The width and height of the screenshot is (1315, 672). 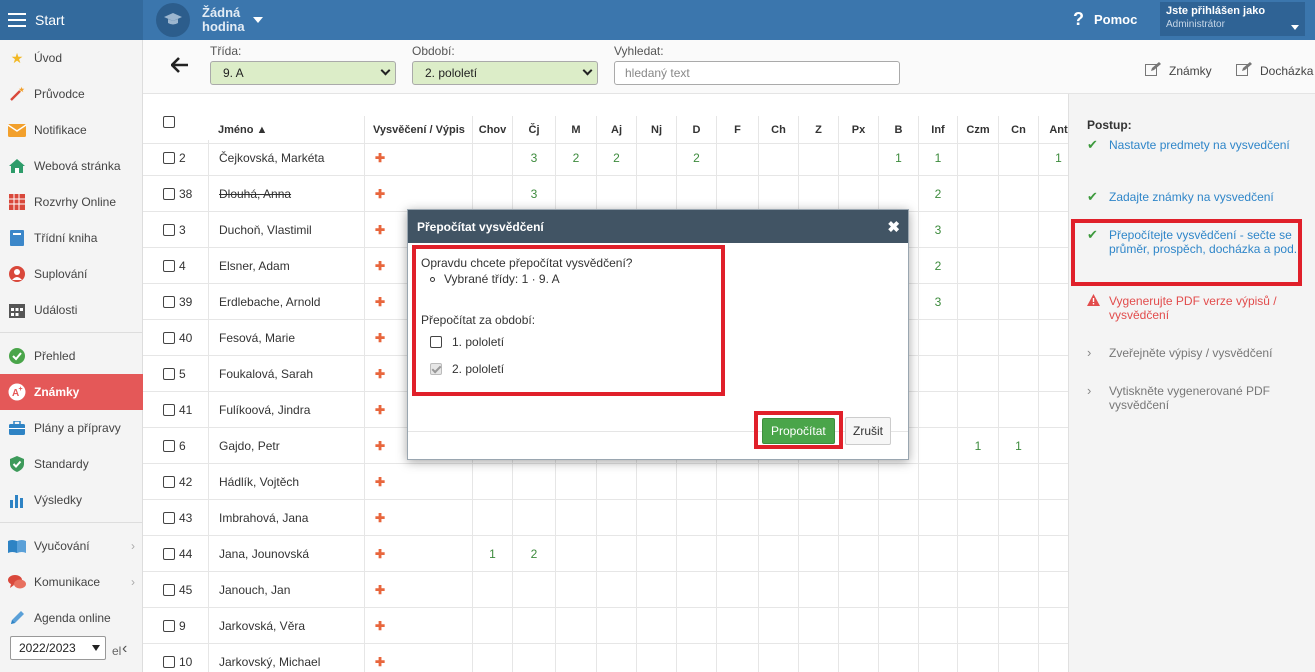 What do you see at coordinates (71, 58) in the screenshot?
I see `sidebar-item-uvod: ★ Úvod` at bounding box center [71, 58].